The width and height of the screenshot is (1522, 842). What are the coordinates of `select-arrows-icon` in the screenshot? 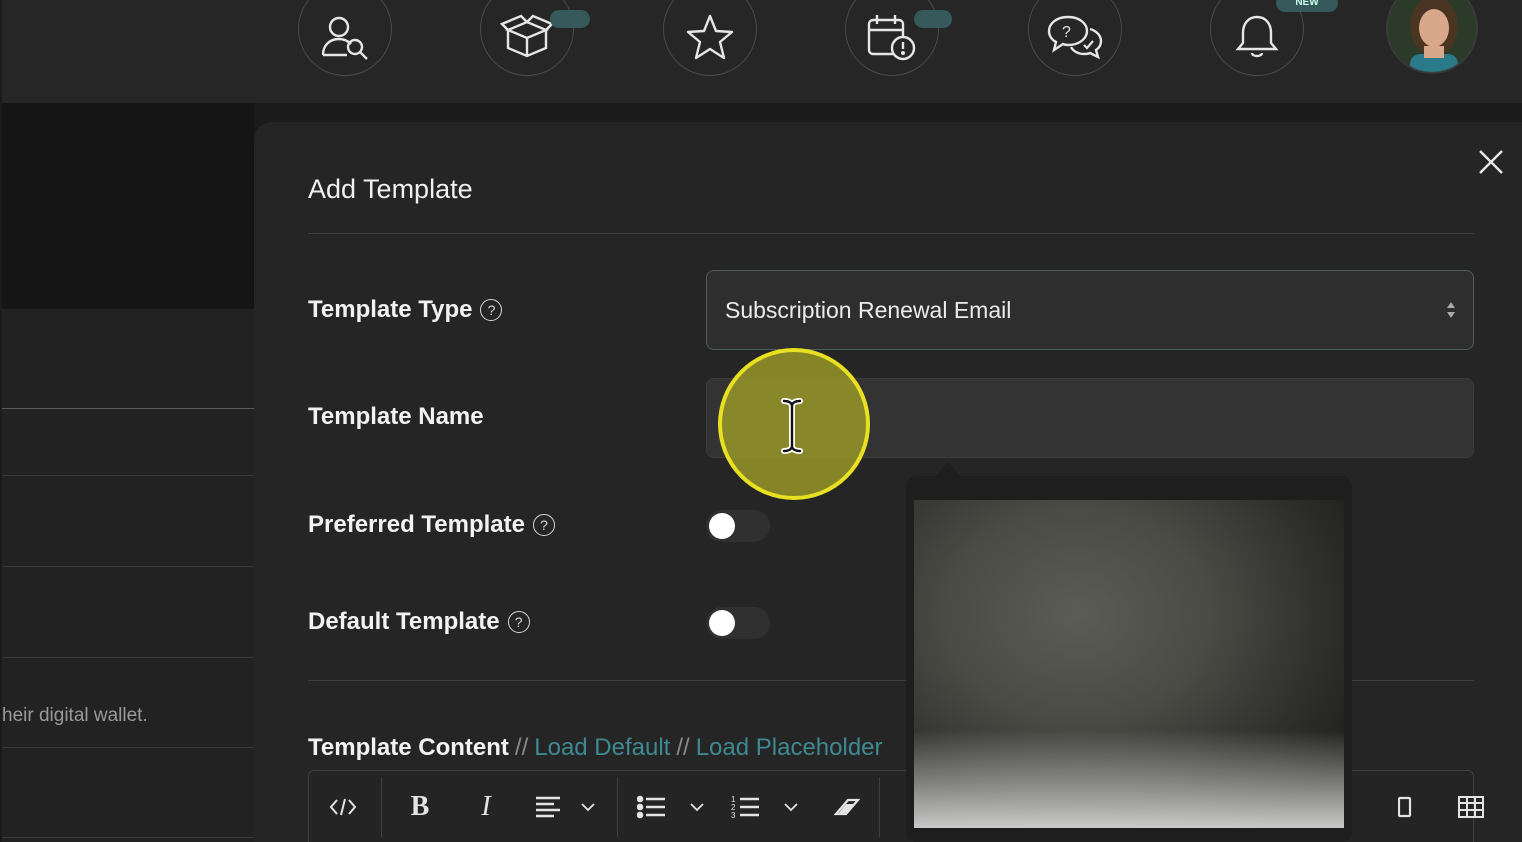 It's located at (1451, 310).